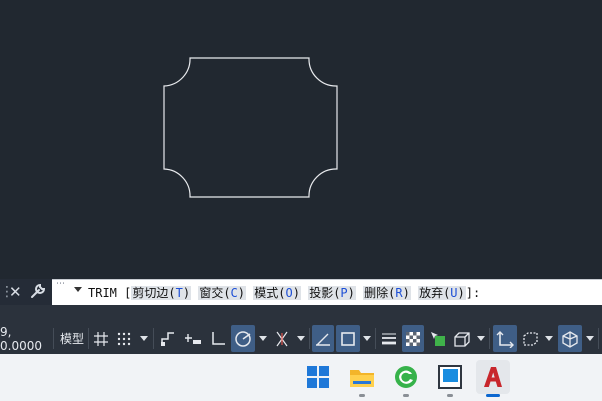 The image size is (602, 401). Describe the element at coordinates (250, 127) in the screenshot. I see `trimmed-rectangle-shape` at that location.